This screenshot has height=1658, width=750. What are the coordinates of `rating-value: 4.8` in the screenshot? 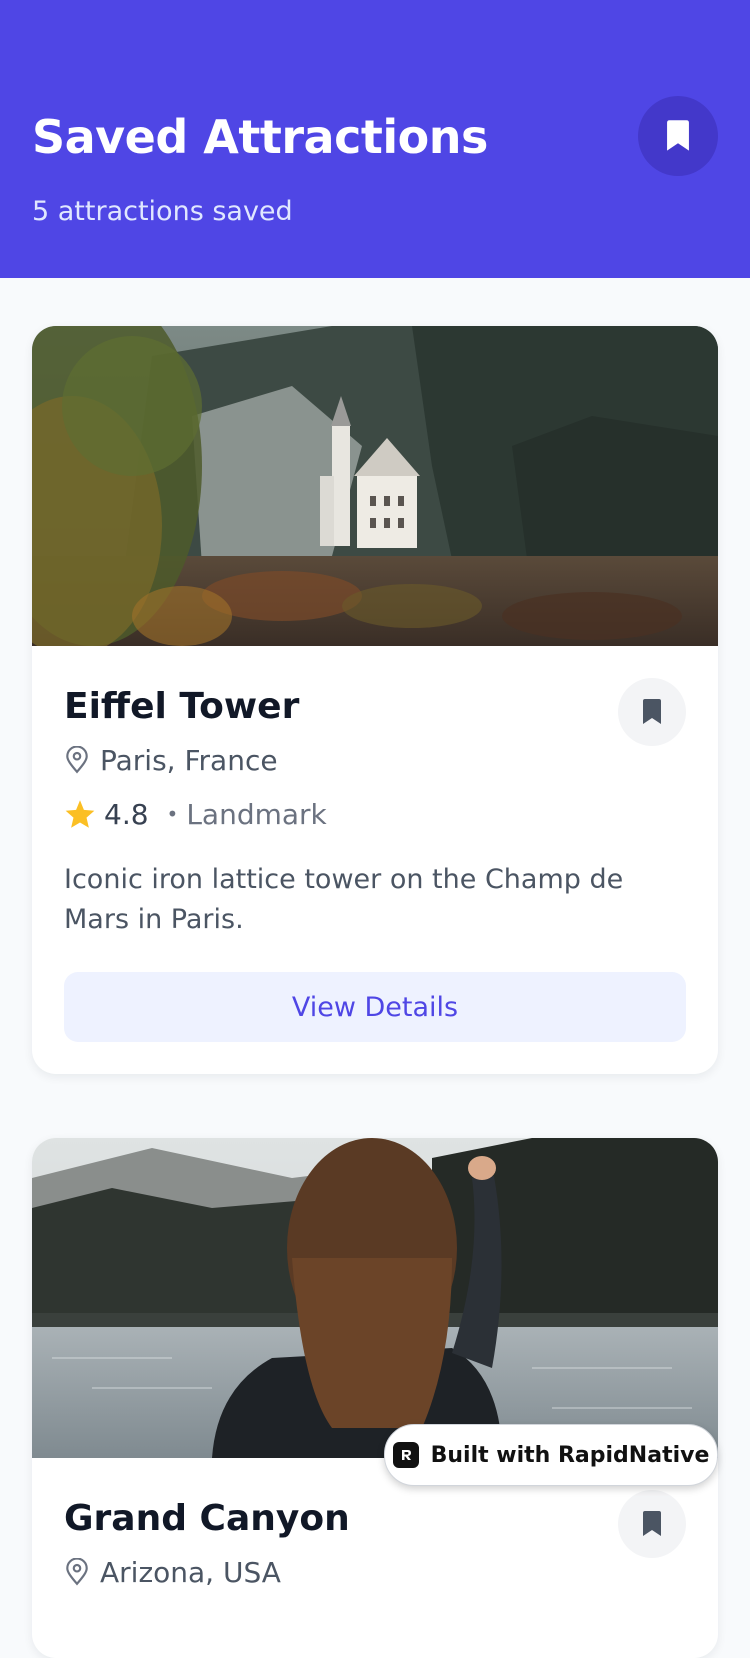 It's located at (126, 814).